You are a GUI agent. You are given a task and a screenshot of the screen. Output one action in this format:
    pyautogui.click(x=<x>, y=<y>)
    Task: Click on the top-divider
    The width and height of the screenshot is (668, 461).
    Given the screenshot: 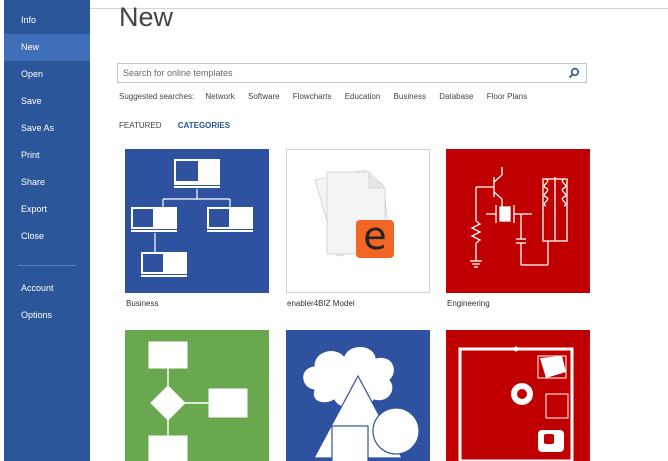 What is the action you would take?
    pyautogui.click(x=379, y=8)
    